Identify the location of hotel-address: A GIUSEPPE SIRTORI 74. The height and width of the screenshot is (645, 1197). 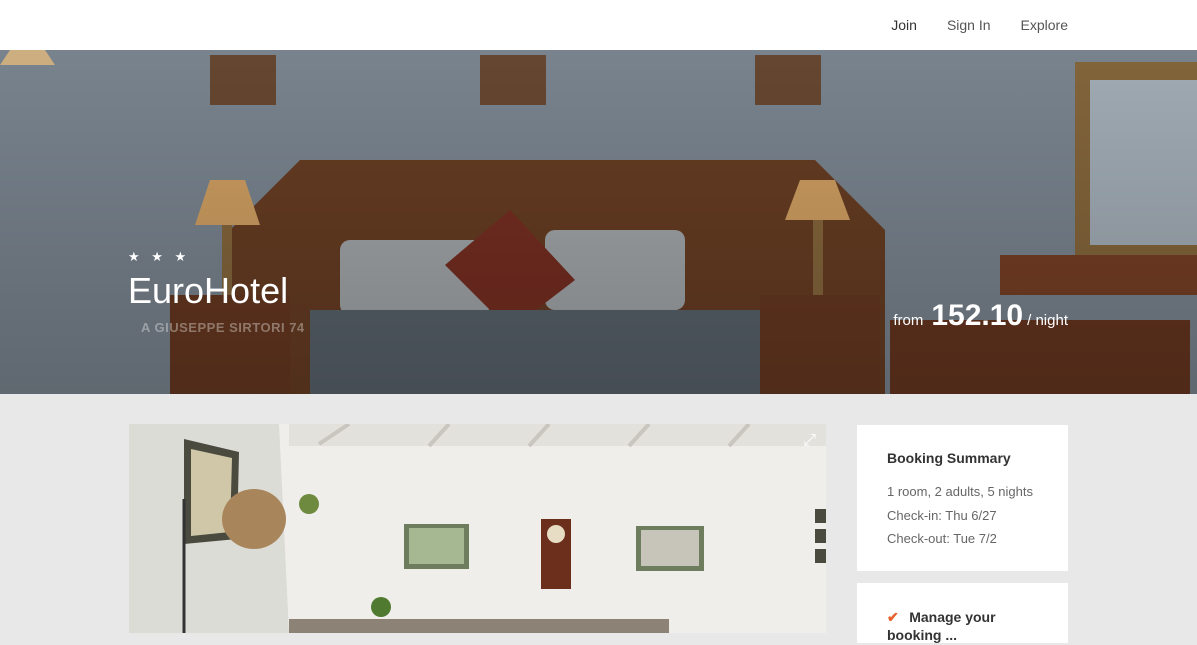
(223, 327).